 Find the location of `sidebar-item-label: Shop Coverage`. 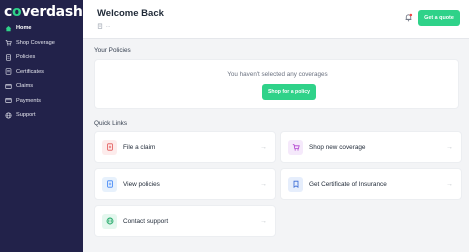

sidebar-item-label: Shop Coverage is located at coordinates (35, 42).